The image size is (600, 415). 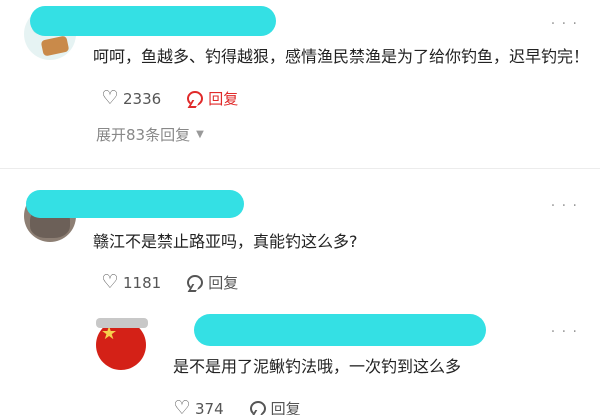 I want to click on like-button: ♡ 374, so click(x=198, y=406).